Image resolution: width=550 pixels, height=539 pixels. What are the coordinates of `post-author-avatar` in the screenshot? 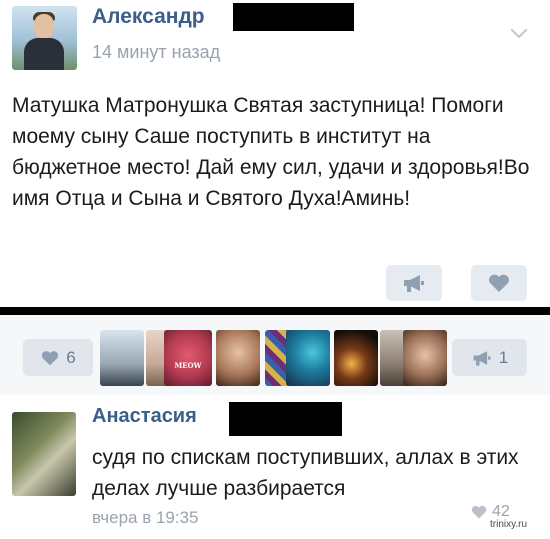 It's located at (44, 38).